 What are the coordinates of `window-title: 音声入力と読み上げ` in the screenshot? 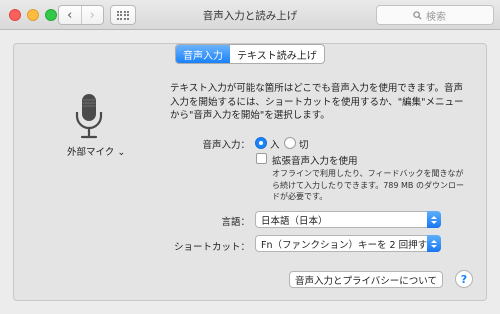 It's located at (250, 16).